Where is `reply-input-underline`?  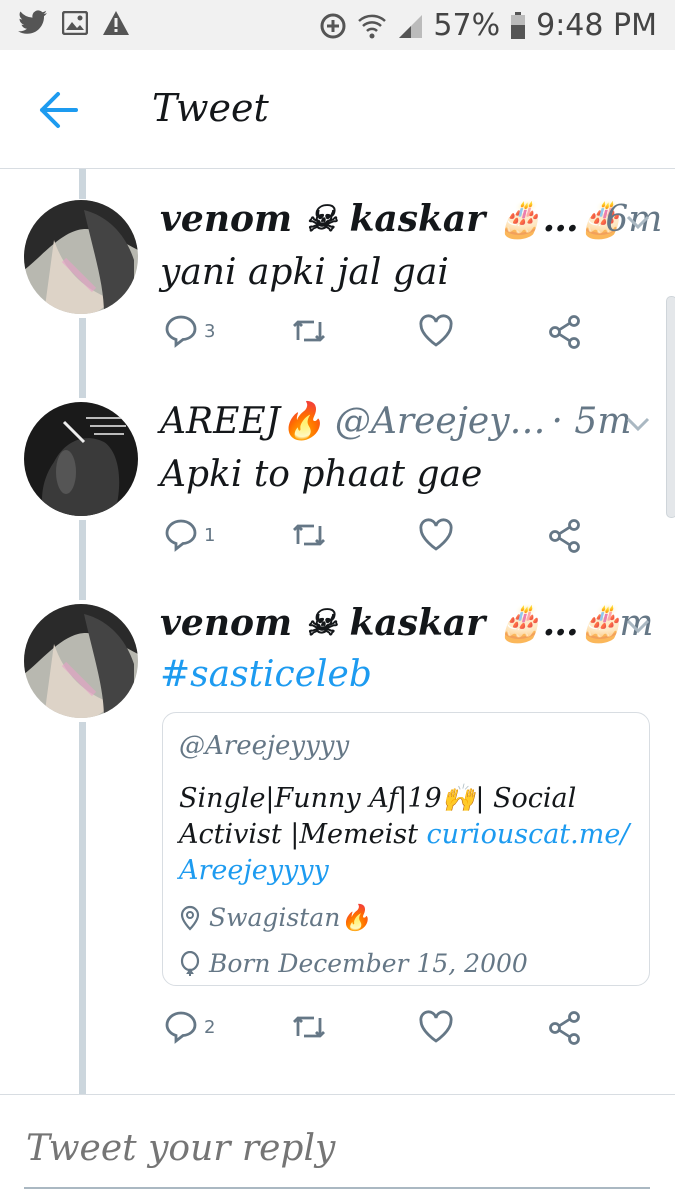 reply-input-underline is located at coordinates (337, 1188).